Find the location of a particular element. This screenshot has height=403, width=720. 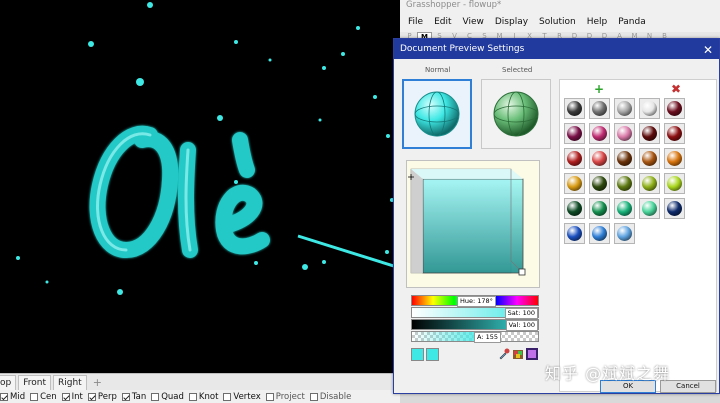

quad-checkbox is located at coordinates (155, 396).